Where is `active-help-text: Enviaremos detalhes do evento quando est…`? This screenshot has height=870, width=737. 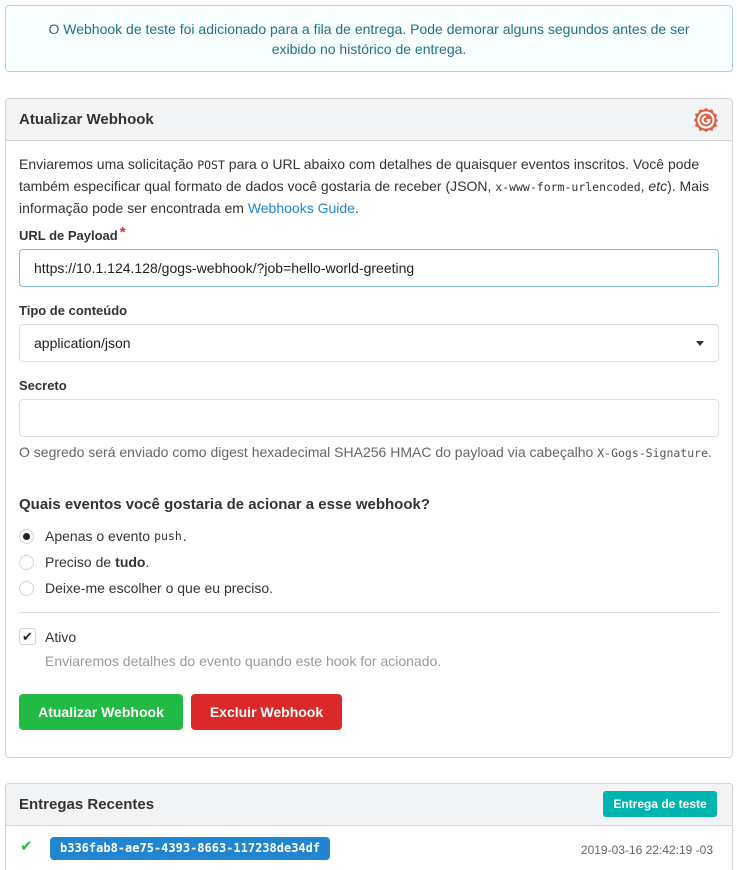
active-help-text: Enviaremos detalhes do evento quando est… is located at coordinates (243, 661).